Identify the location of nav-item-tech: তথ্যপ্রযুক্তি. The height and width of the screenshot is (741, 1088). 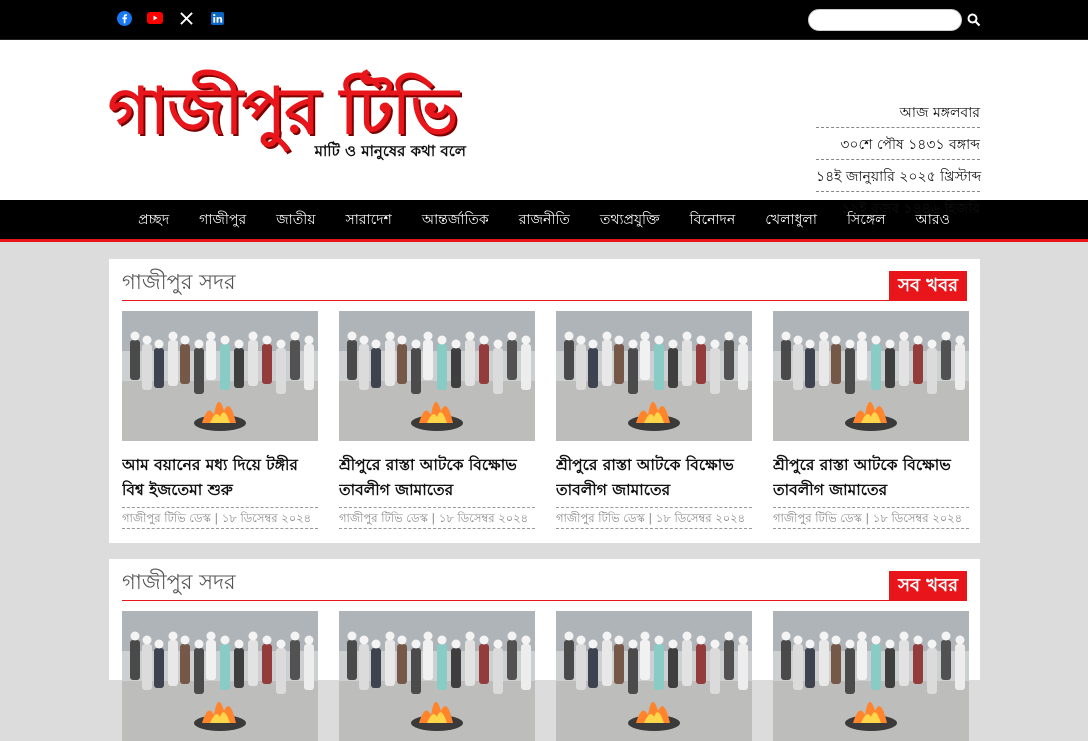
(630, 220).